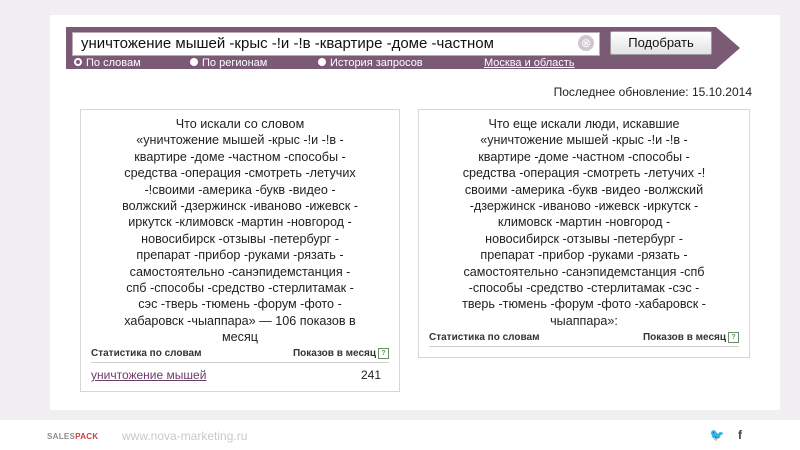 This screenshot has height=450, width=800. I want to click on radio-label: История запросов, so click(376, 63).